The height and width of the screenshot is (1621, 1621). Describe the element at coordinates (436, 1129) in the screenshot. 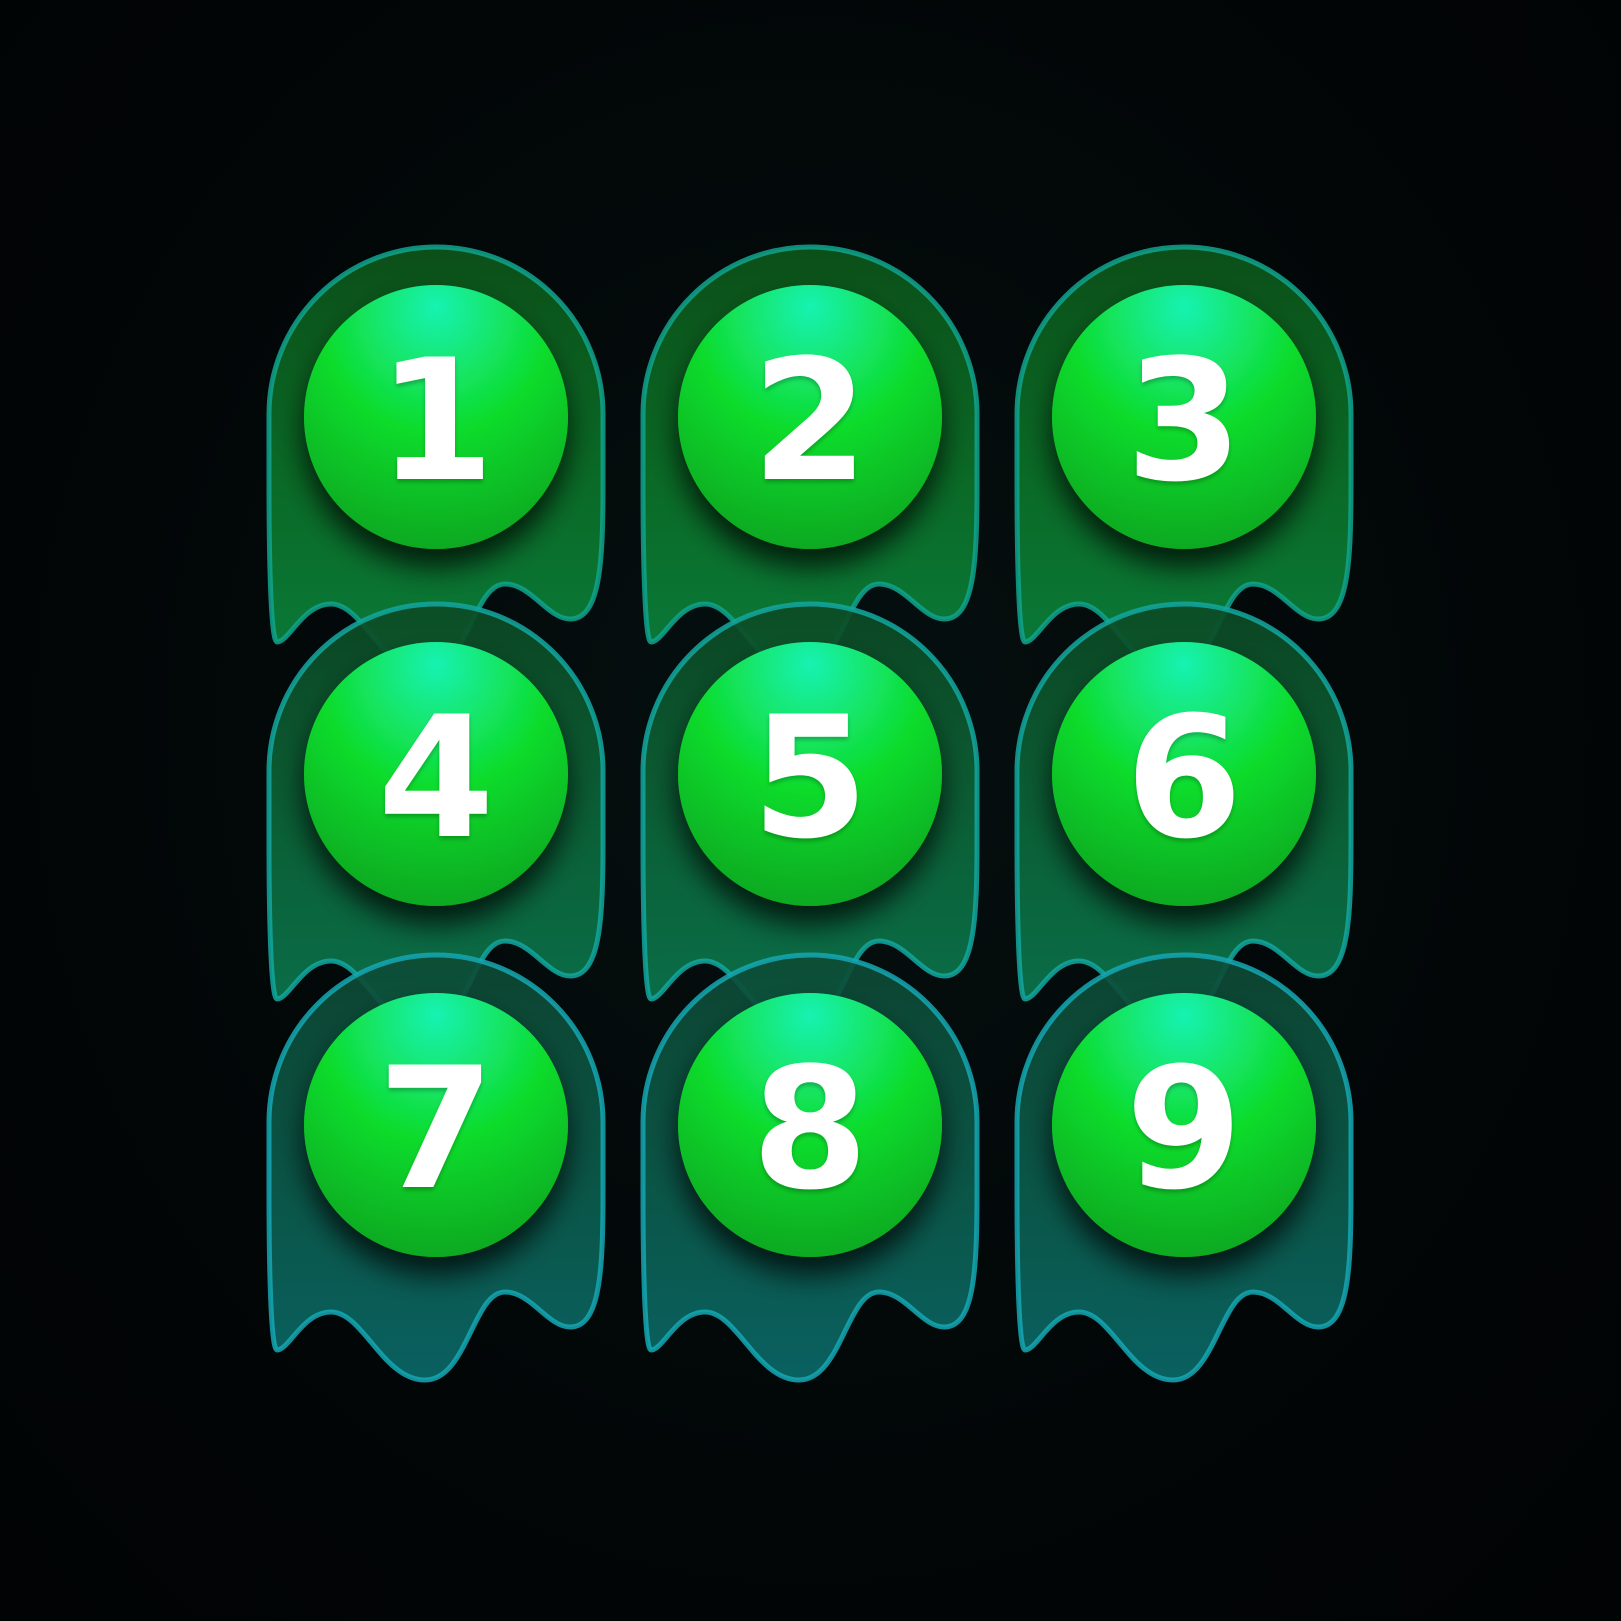

I see `key-7-label: 7` at that location.